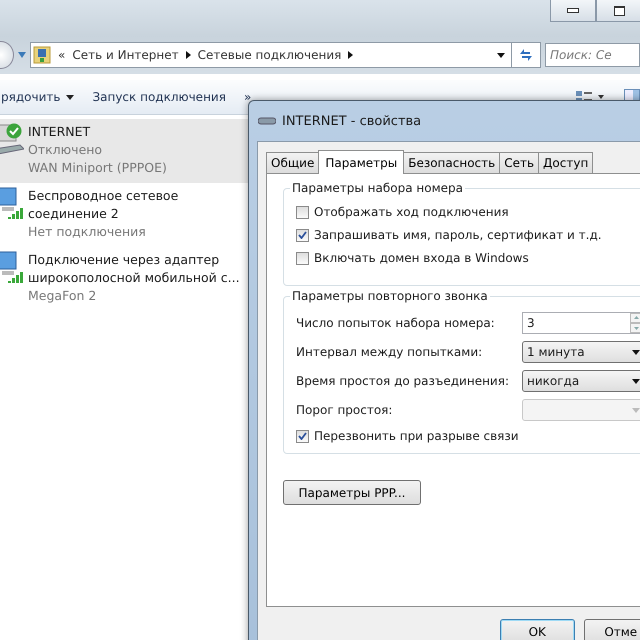 The image size is (640, 640). Describe the element at coordinates (377, 188) in the screenshot. I see `group-title: Параметры набора номера` at that location.